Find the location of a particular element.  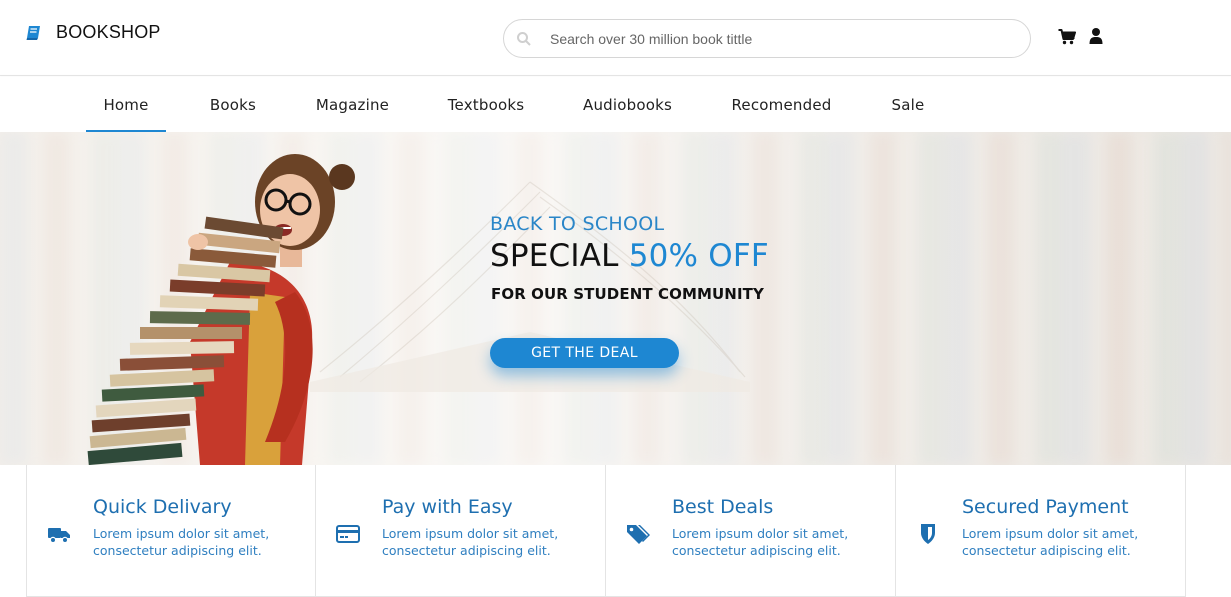

student-with-books-image is located at coordinates (221, 309).